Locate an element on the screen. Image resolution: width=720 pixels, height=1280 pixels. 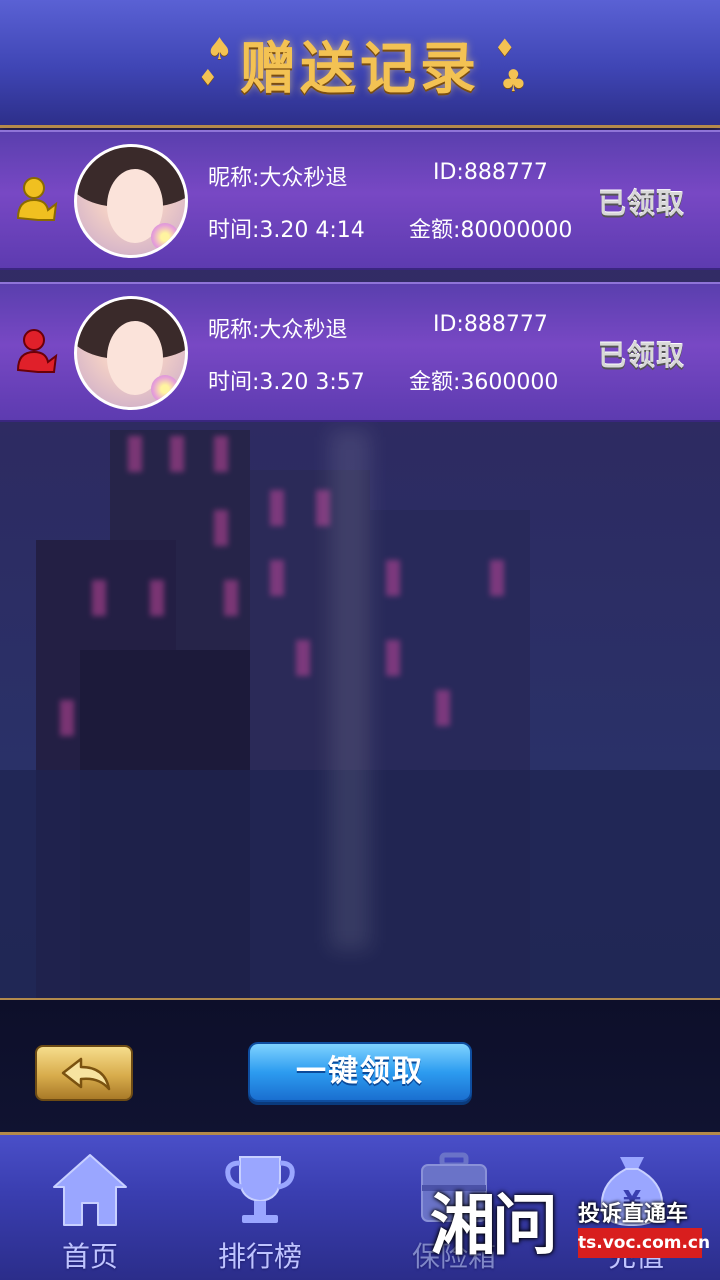
page-title: 赠送记录 is located at coordinates (360, 69).